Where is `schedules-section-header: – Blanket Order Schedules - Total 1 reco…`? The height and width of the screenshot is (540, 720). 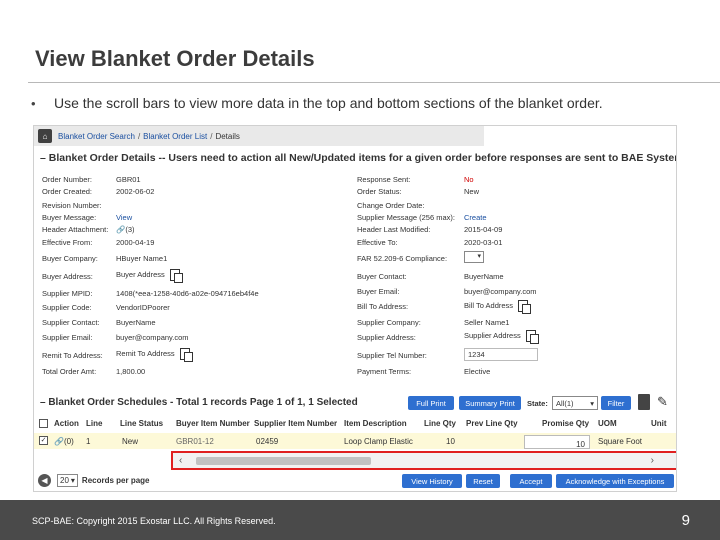
schedules-section-header: – Blanket Order Schedules - Total 1 reco… is located at coordinates (199, 402).